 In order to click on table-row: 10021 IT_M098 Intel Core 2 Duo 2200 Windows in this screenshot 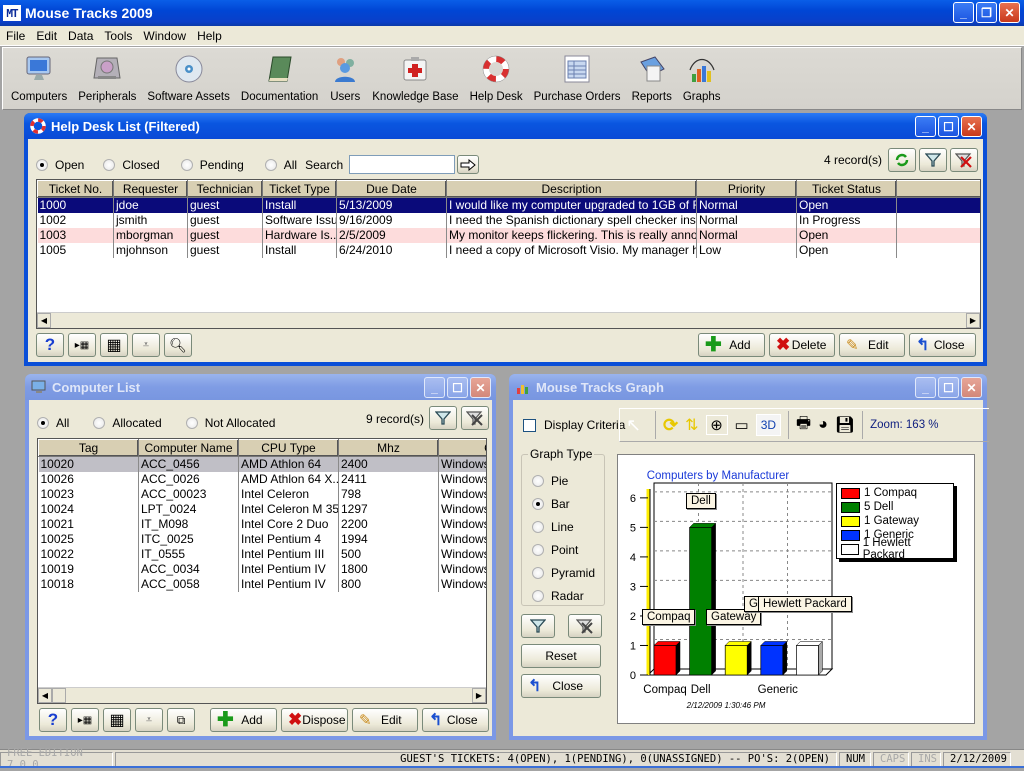, I will do `click(262, 524)`.